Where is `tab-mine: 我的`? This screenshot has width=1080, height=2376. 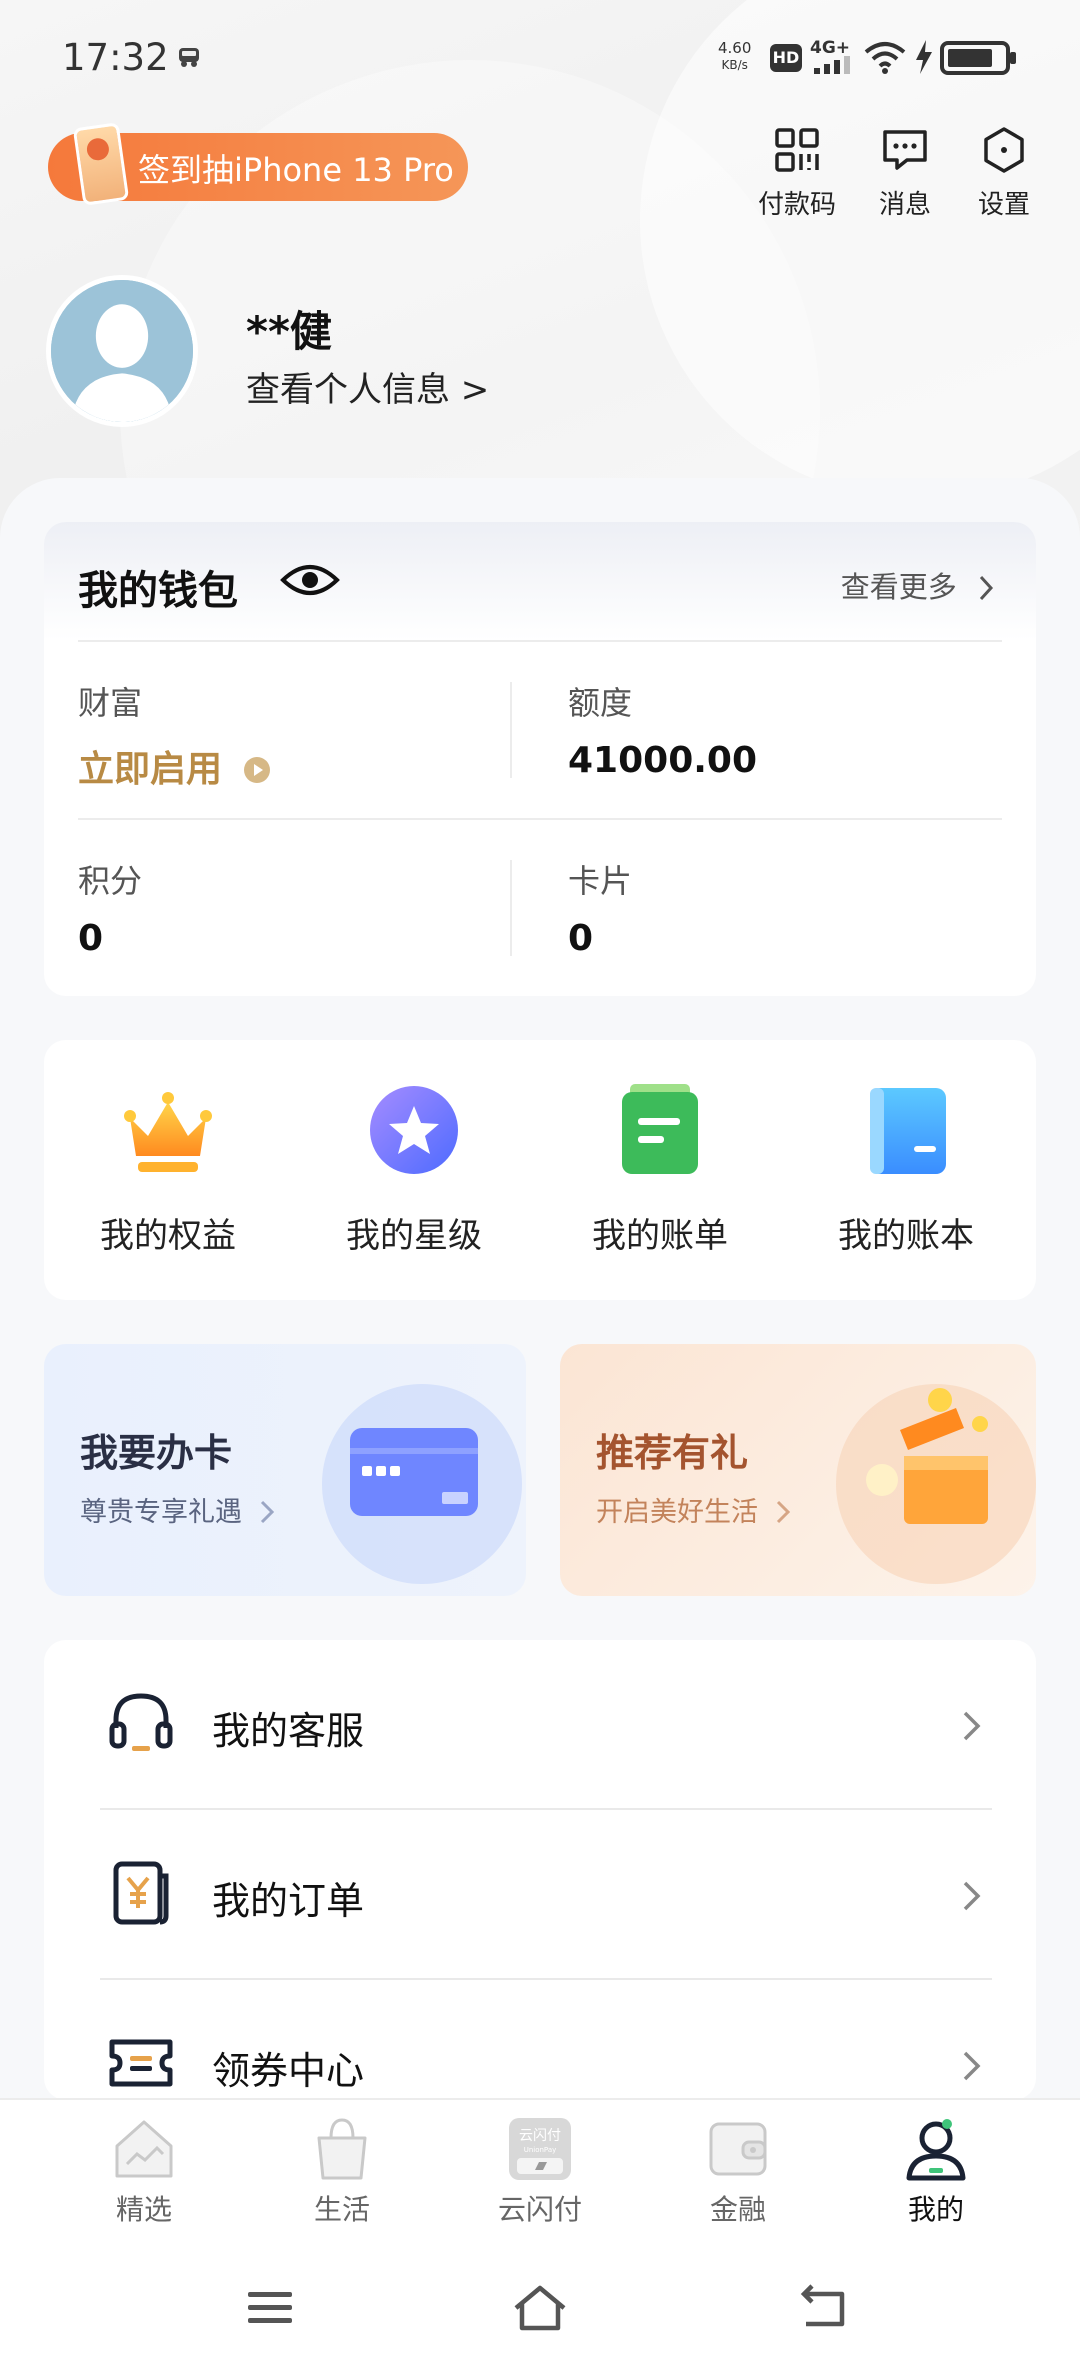
tab-mine: 我的 is located at coordinates (936, 2171).